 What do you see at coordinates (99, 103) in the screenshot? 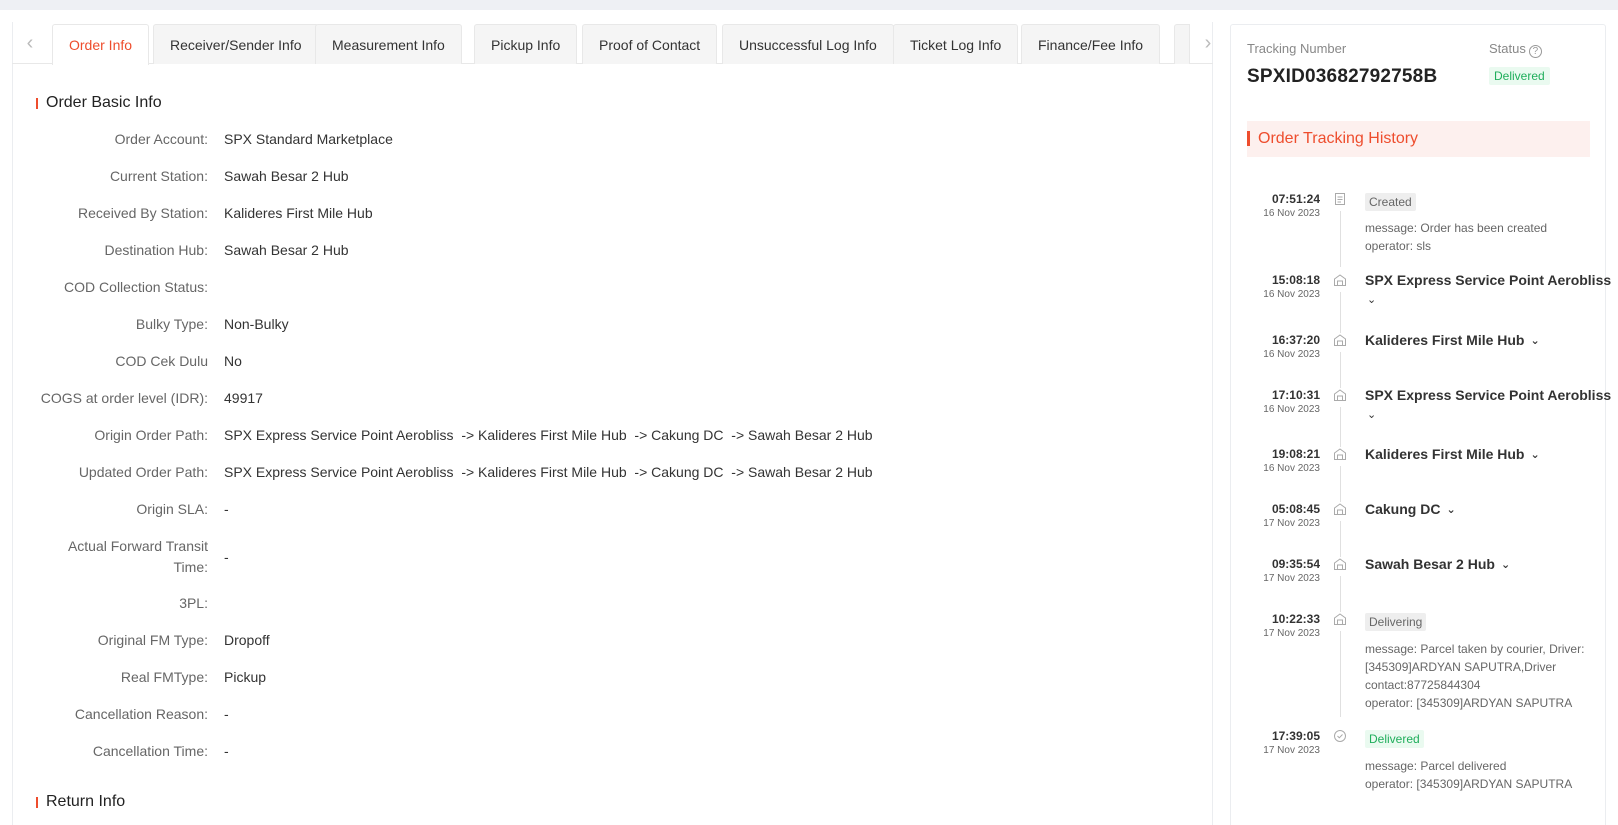
I see `section-title-order-basic-info: Order Basic Info` at bounding box center [99, 103].